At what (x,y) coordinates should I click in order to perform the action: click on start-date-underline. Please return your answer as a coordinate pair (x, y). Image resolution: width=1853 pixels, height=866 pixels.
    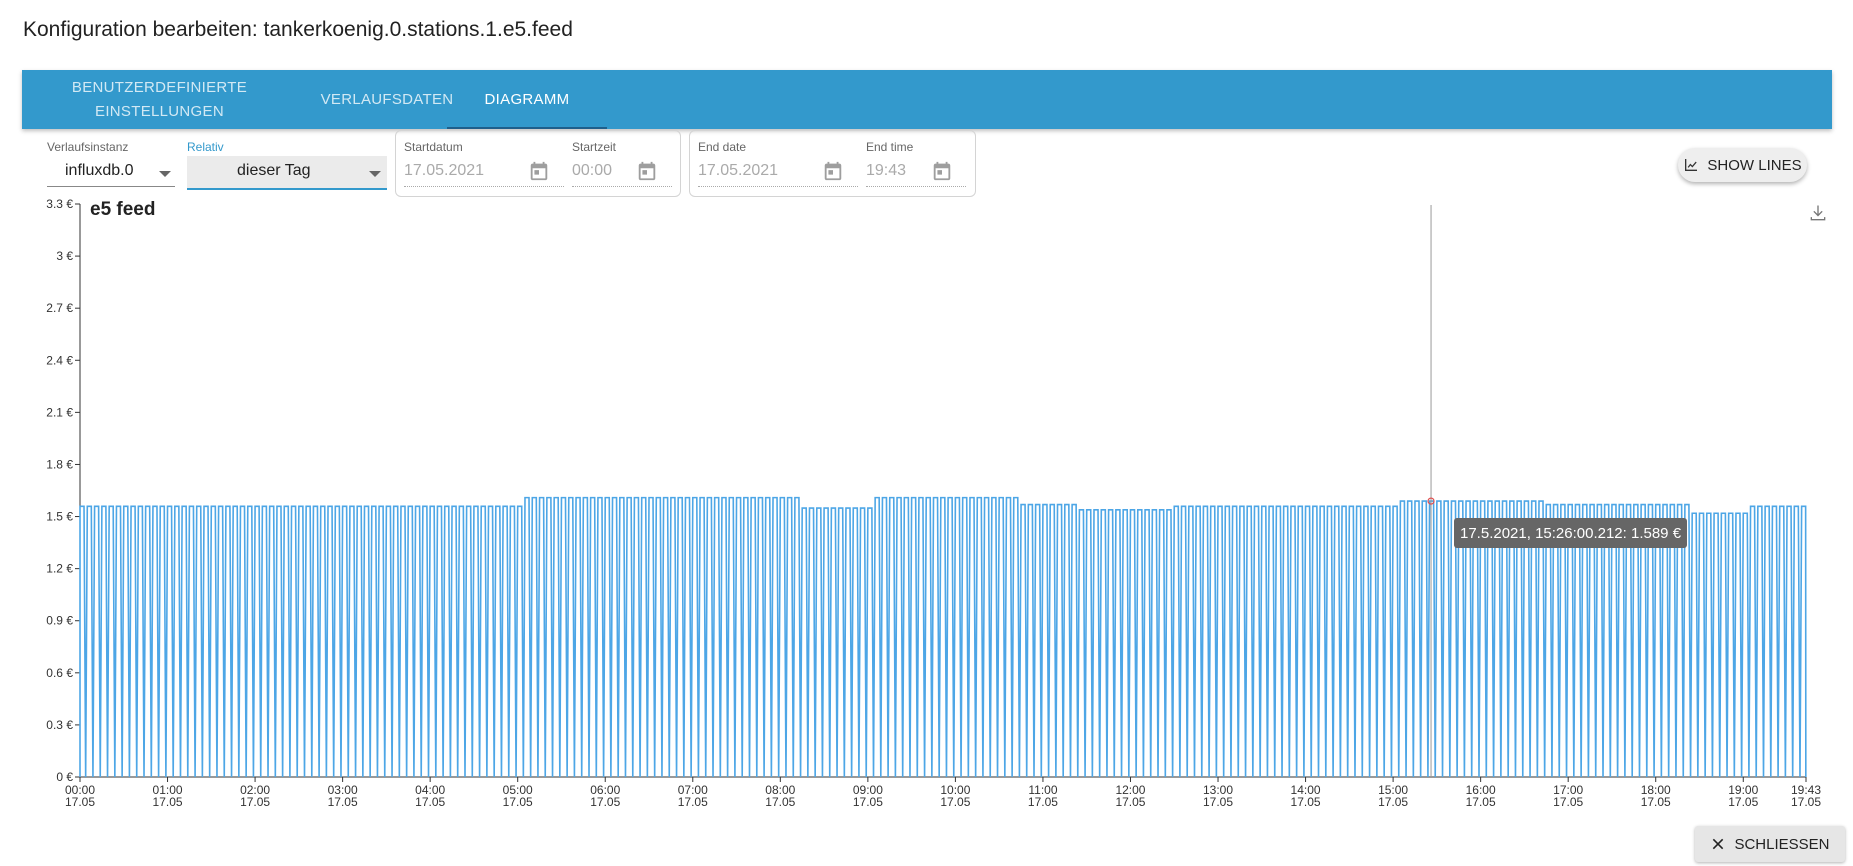
    Looking at the image, I should click on (484, 186).